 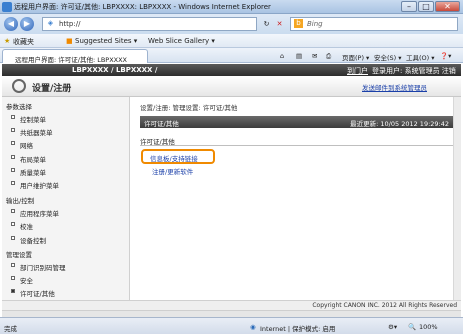 What do you see at coordinates (106, 41) in the screenshot?
I see `suggested-sites-link: Suggested Sites ▾` at bounding box center [106, 41].